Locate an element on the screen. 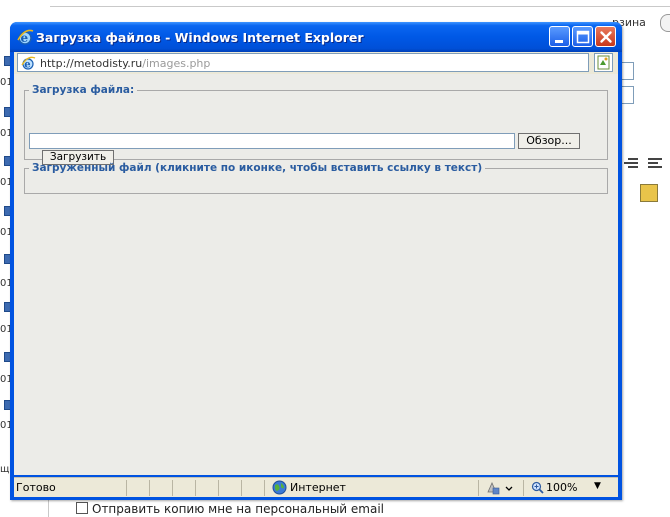 The image size is (670, 517). zoom-level: 100% is located at coordinates (561, 487).